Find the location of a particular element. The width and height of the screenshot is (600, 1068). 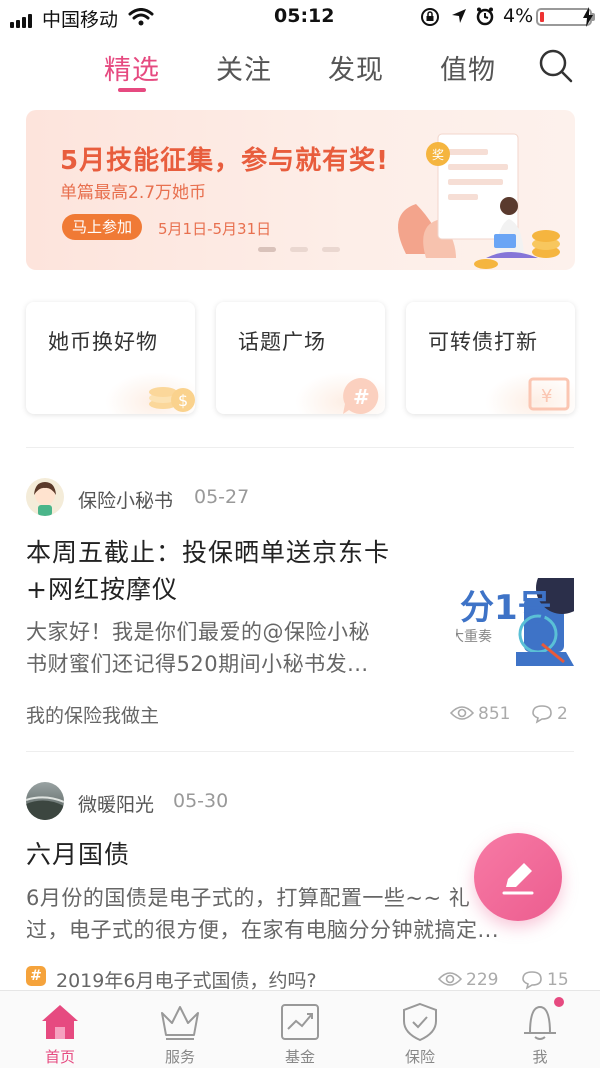

nav-label: 基金 is located at coordinates (299, 1057).